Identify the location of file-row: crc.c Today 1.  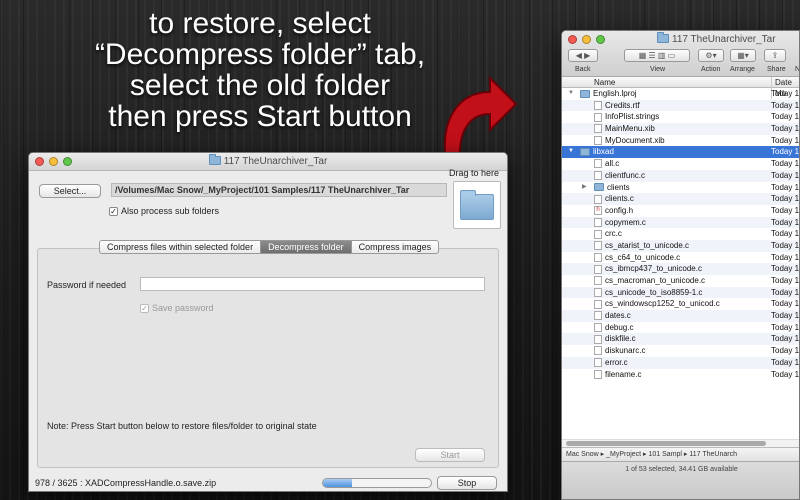
(680, 234).